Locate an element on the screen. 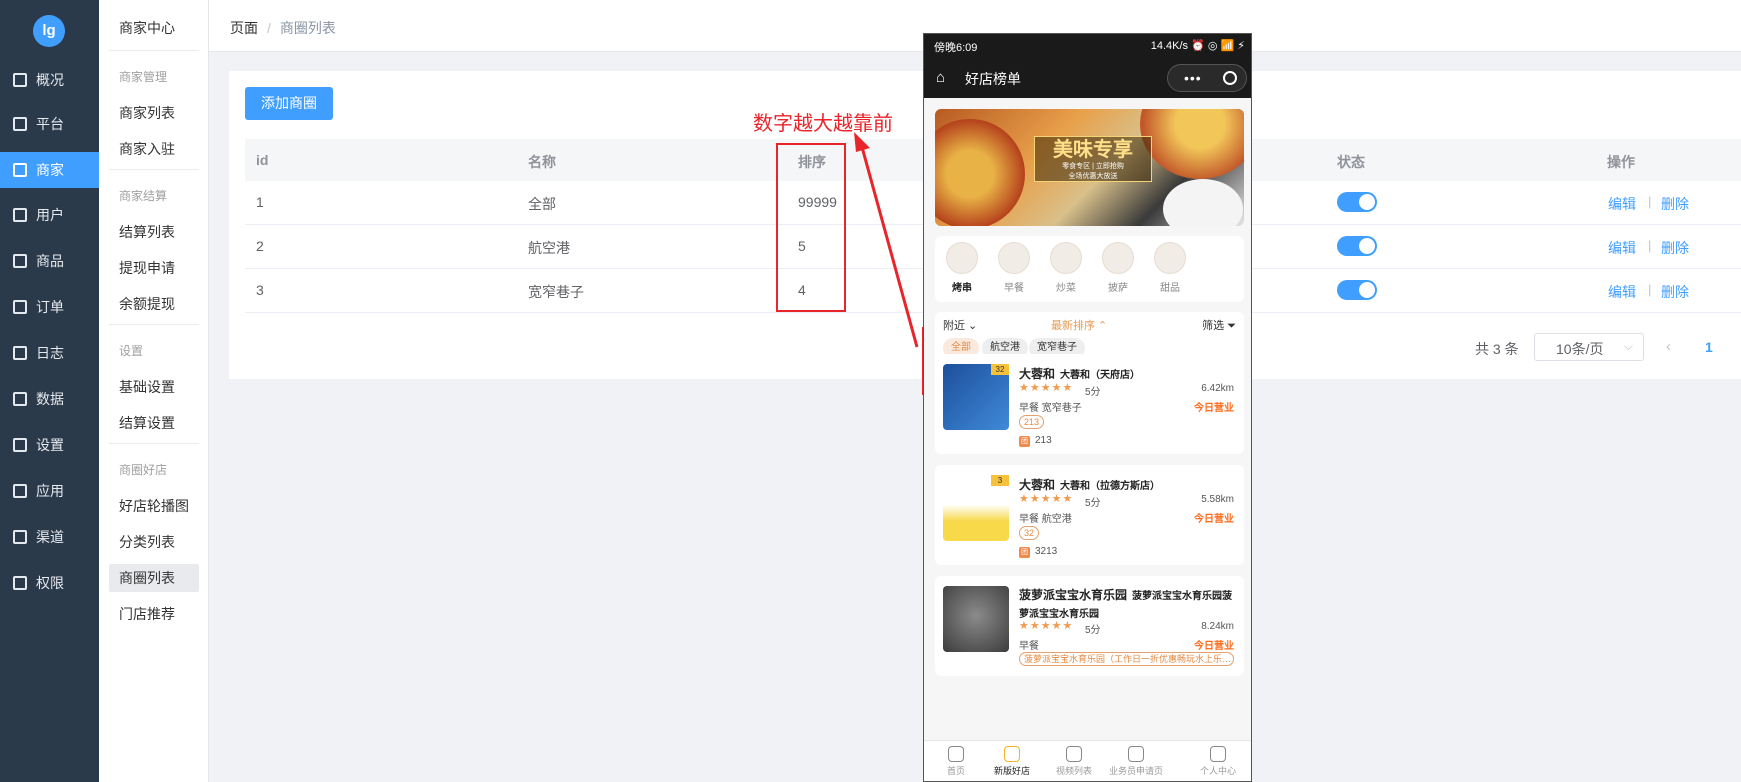  category-item: 烤串 is located at coordinates (962, 268).